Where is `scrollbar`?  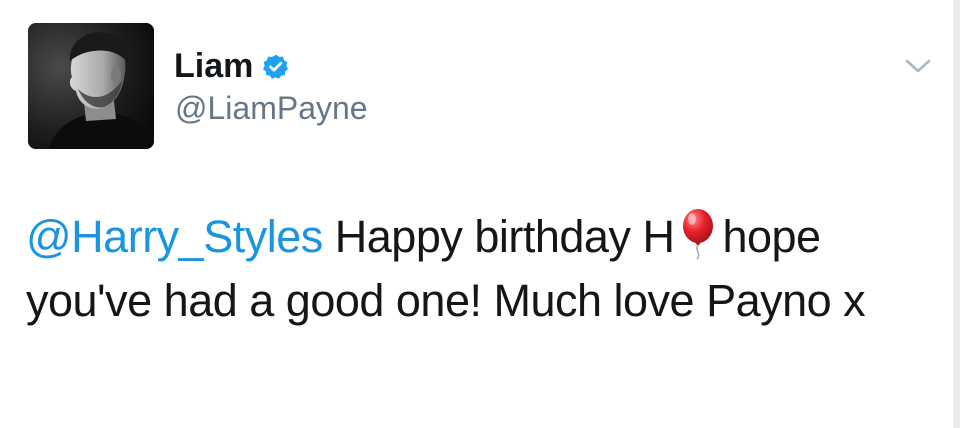
scrollbar is located at coordinates (956, 214).